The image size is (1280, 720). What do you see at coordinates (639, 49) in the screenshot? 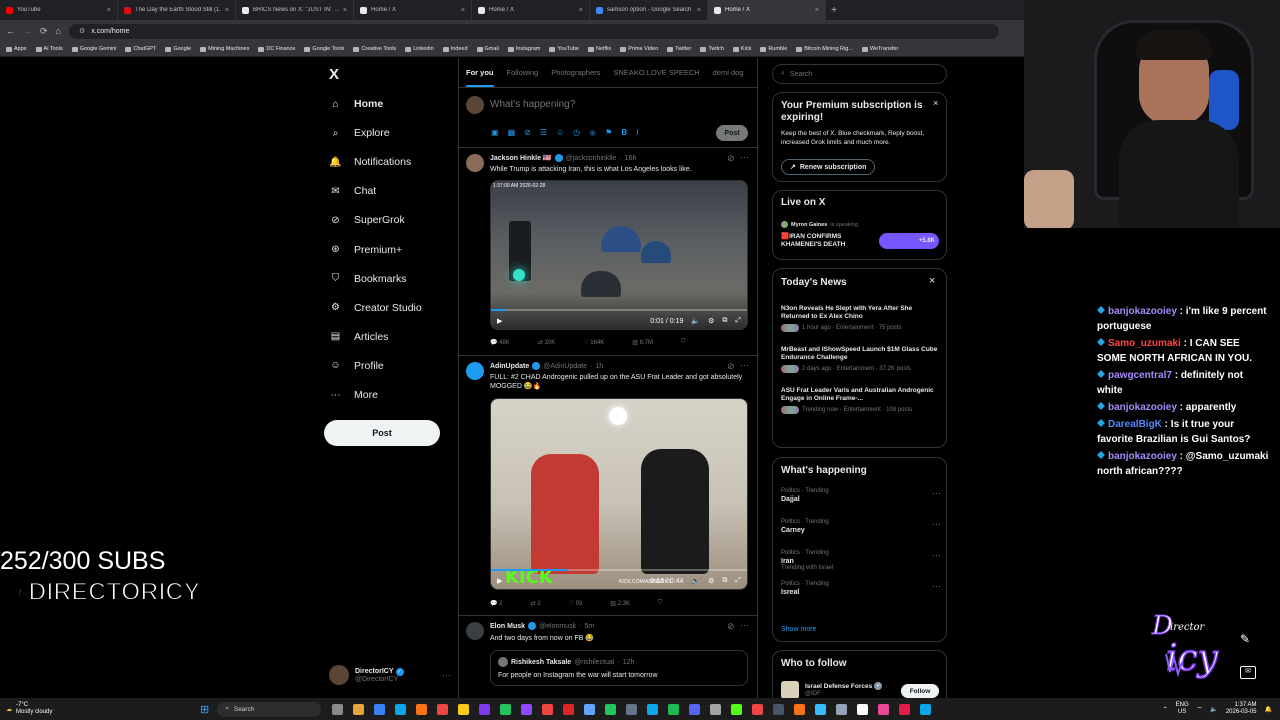
I see `bookmark-item: Prime Video` at bounding box center [639, 49].